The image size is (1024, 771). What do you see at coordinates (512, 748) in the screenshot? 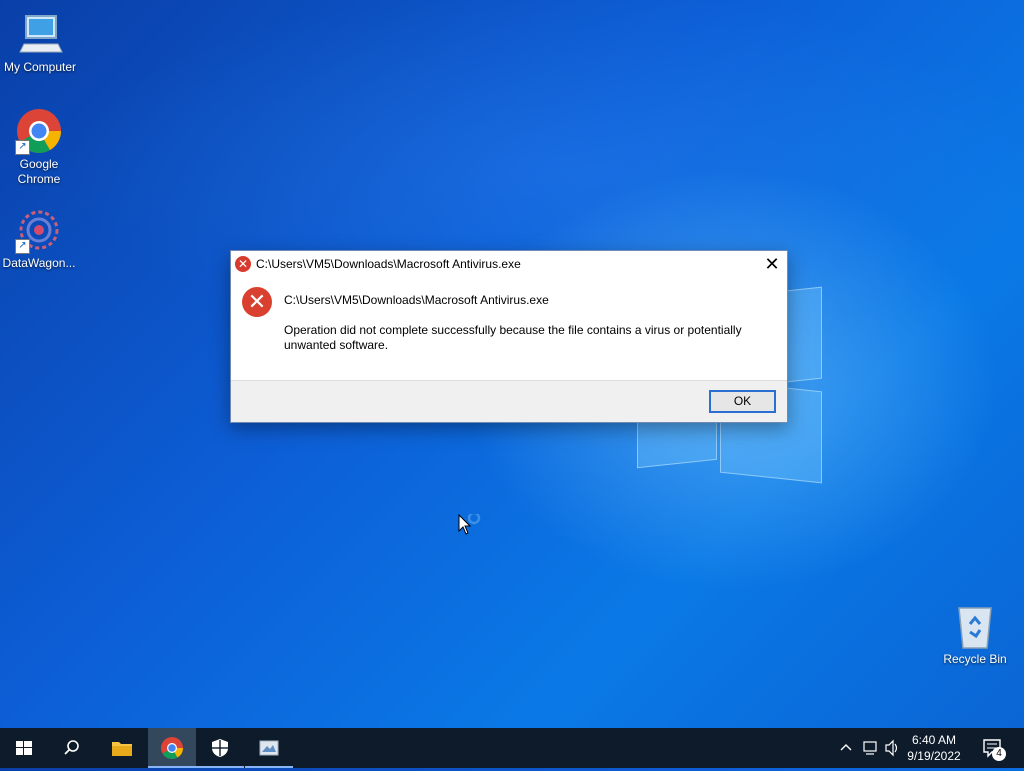
I see `taskbar: 6:40 AM 9/19/2022 4` at bounding box center [512, 748].